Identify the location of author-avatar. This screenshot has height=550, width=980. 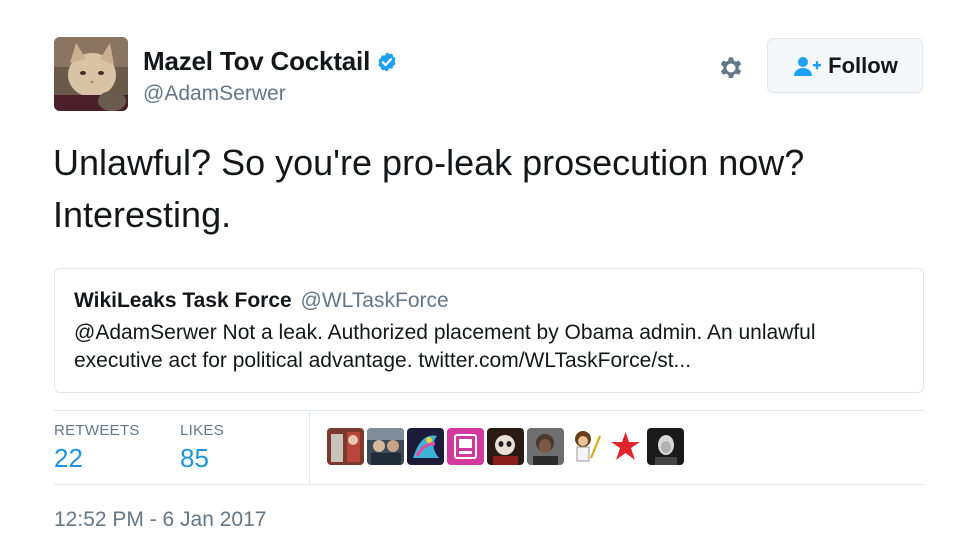
(91, 74).